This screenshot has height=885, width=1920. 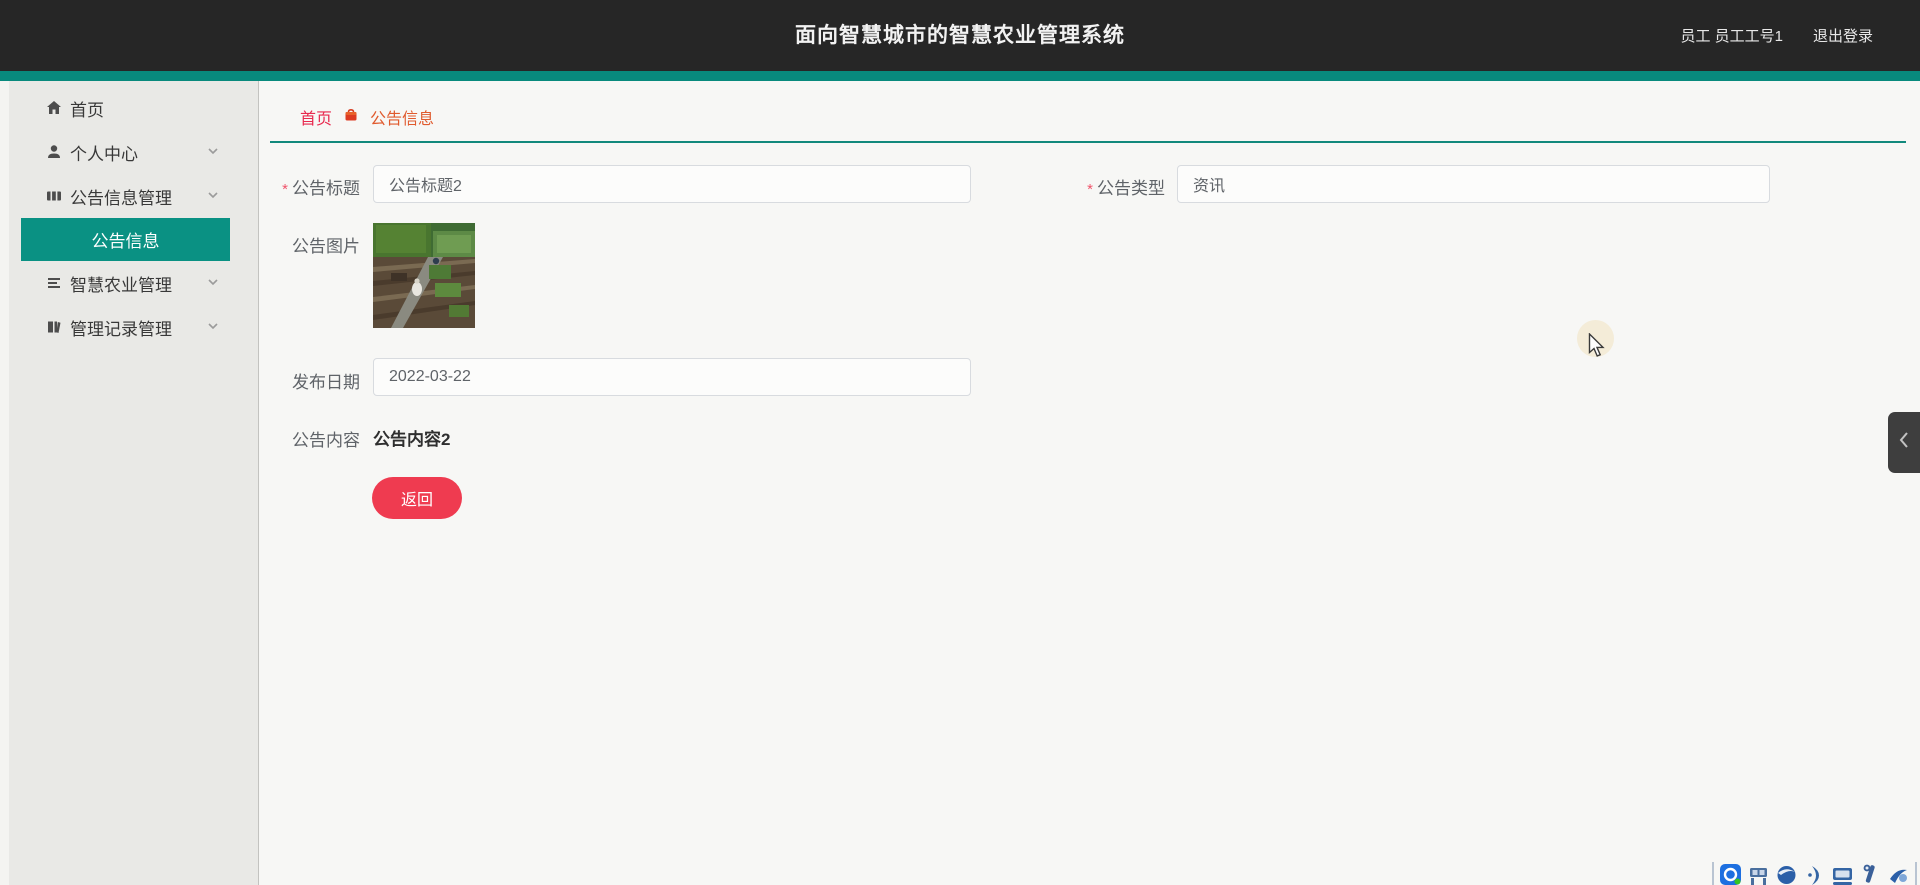 What do you see at coordinates (1898, 873) in the screenshot?
I see `tray-pointer-icon` at bounding box center [1898, 873].